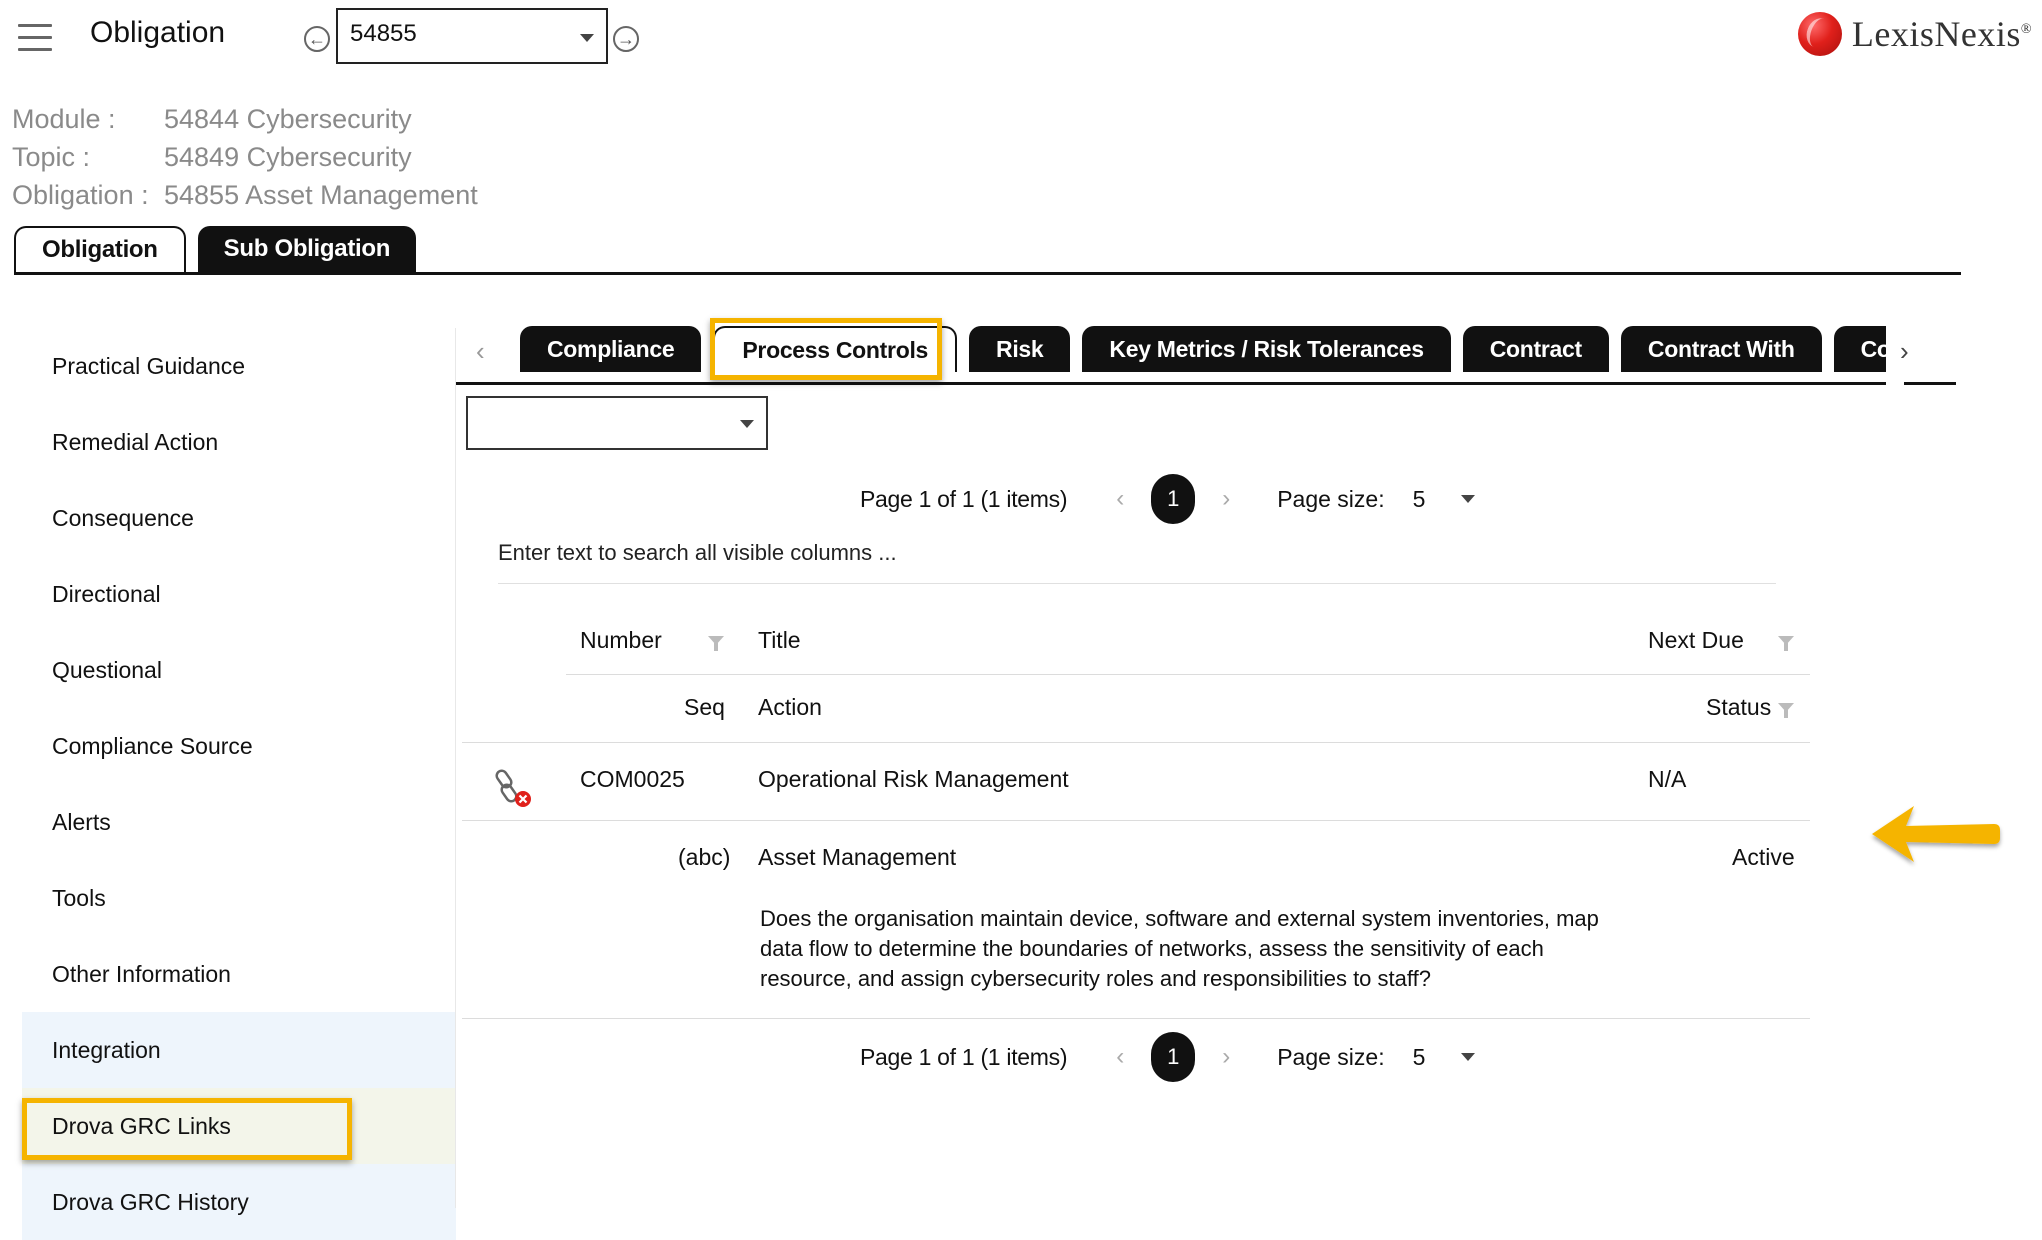  What do you see at coordinates (857, 857) in the screenshot?
I see `row-action: Asset Management` at bounding box center [857, 857].